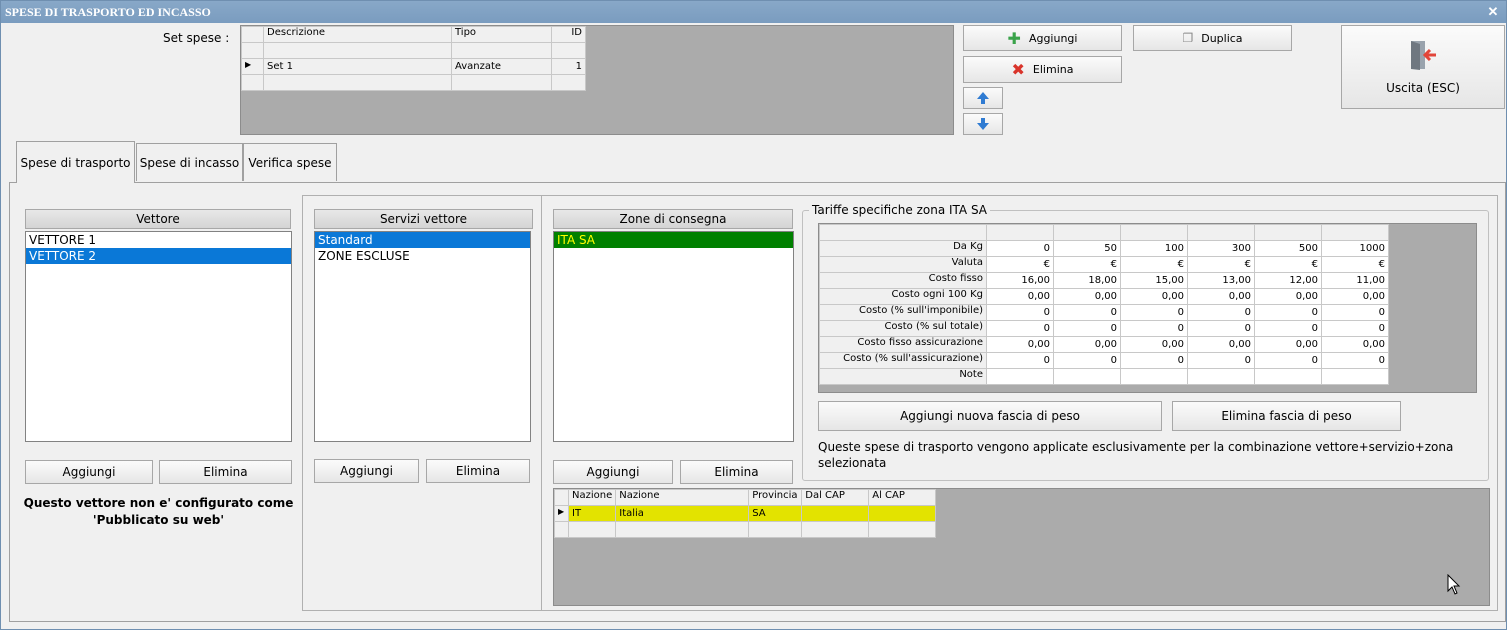 The width and height of the screenshot is (1507, 630). I want to click on column-header-descrizione: Descrizione, so click(357, 34).